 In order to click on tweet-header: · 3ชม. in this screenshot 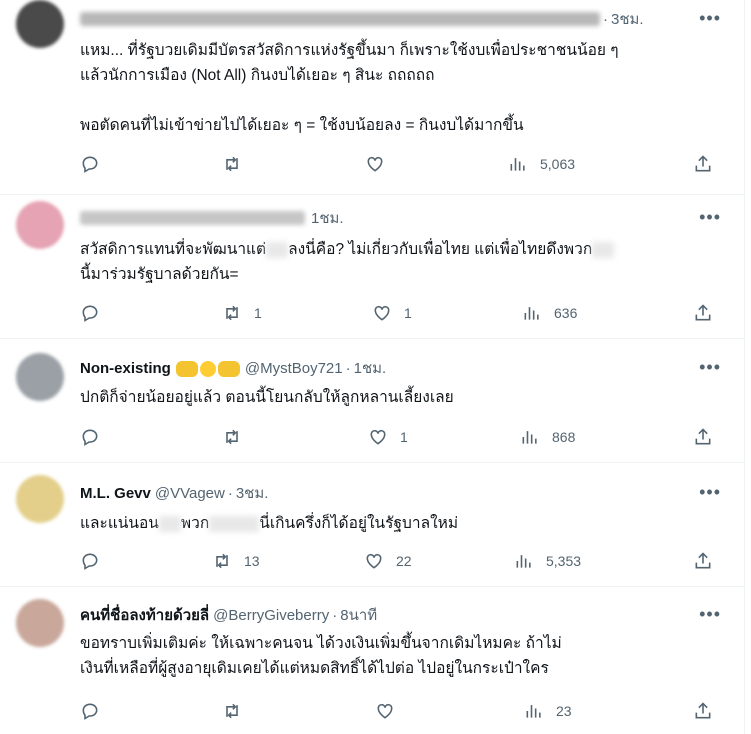, I will do `click(387, 19)`.